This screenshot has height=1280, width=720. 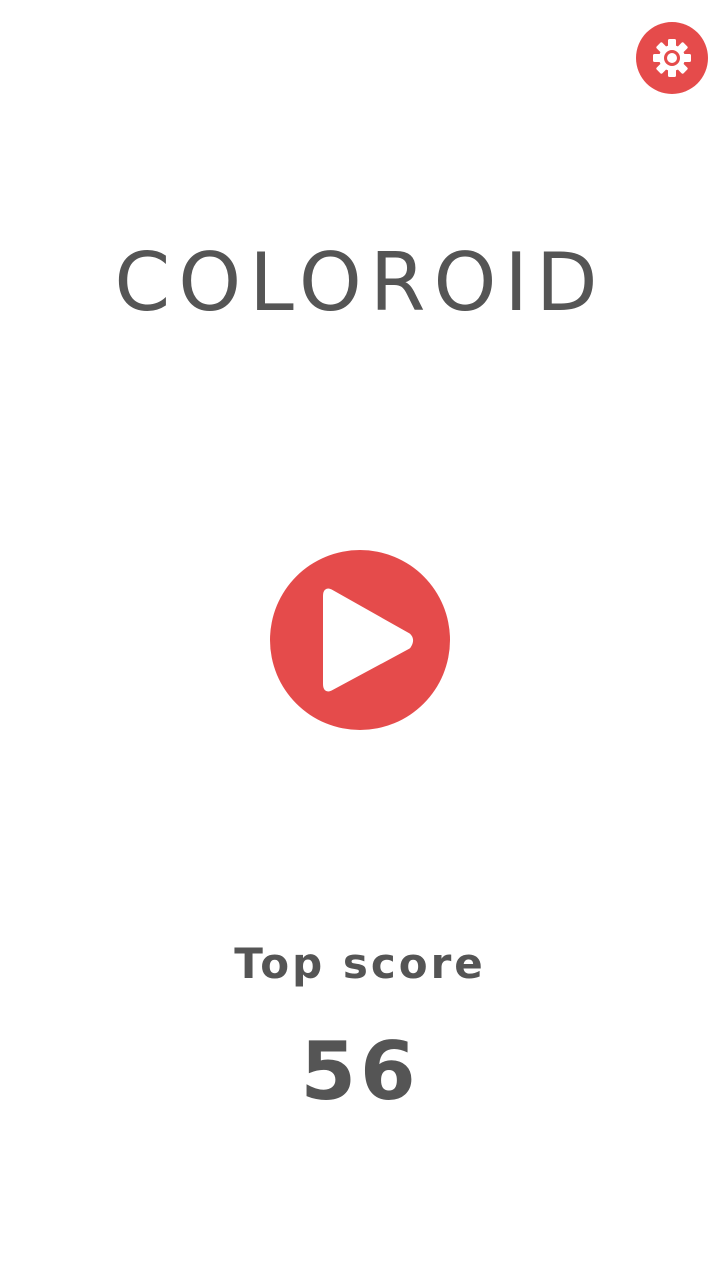 I want to click on play-button, so click(x=360, y=640).